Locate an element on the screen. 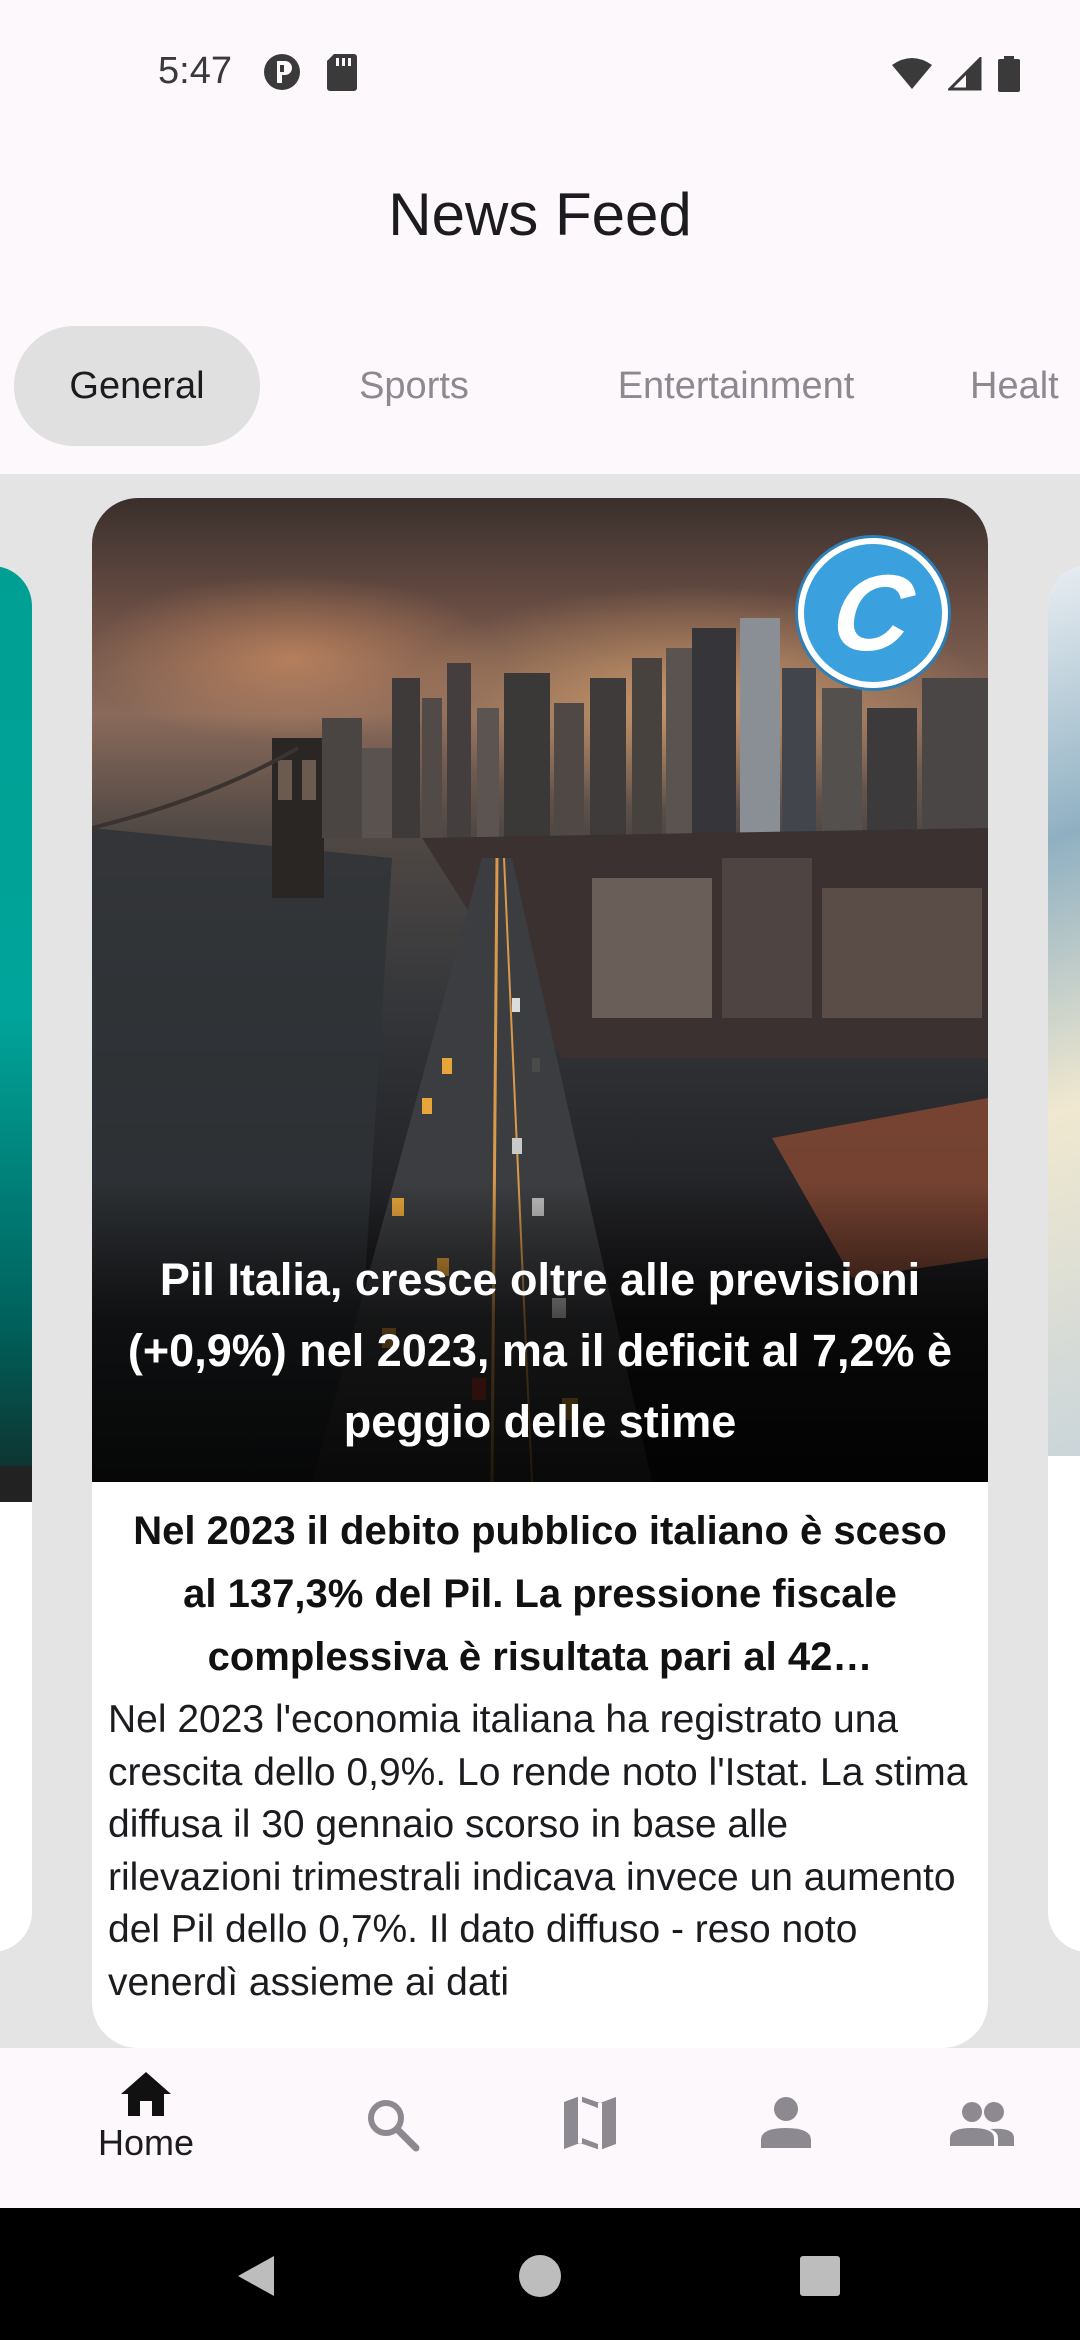  previous-article-card is located at coordinates (16, 1259).